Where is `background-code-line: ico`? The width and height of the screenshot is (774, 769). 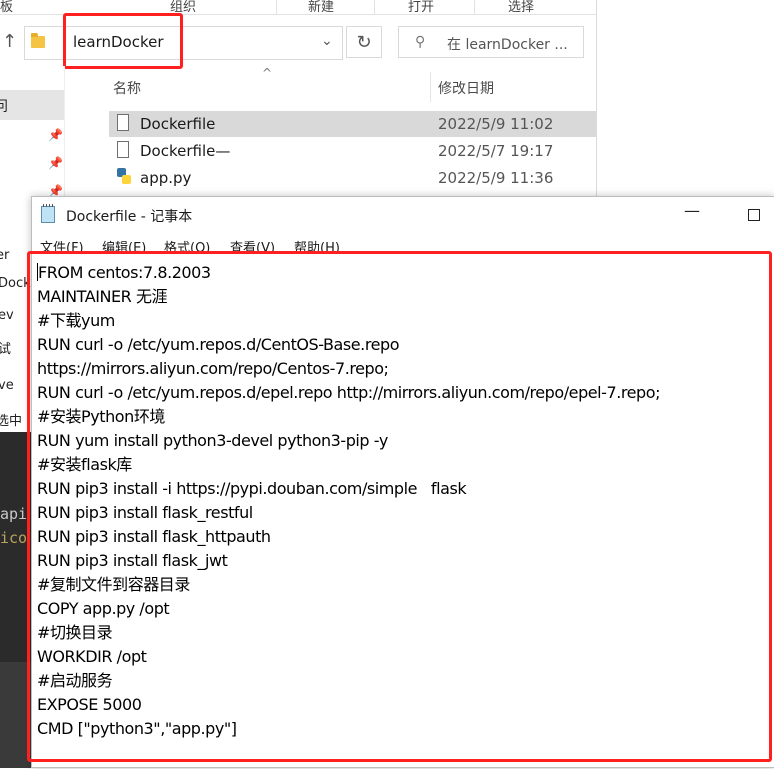 background-code-line: ico is located at coordinates (14, 538).